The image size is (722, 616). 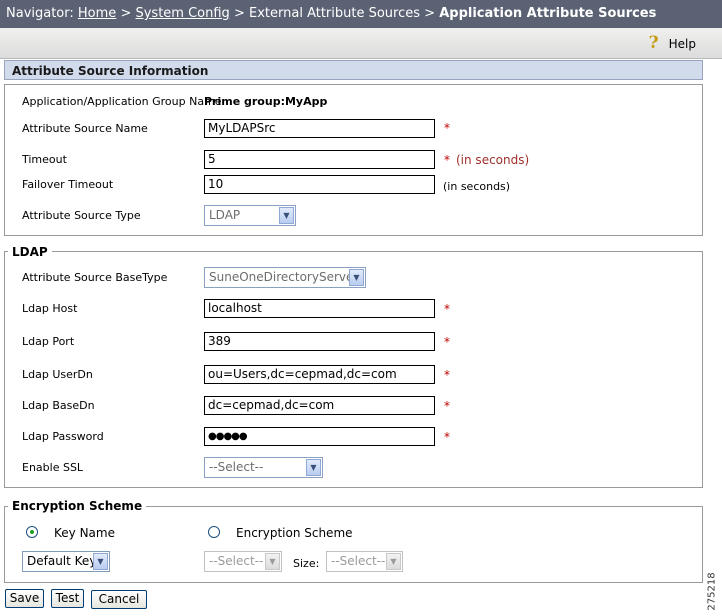 What do you see at coordinates (306, 563) in the screenshot?
I see `size-label: Size:` at bounding box center [306, 563].